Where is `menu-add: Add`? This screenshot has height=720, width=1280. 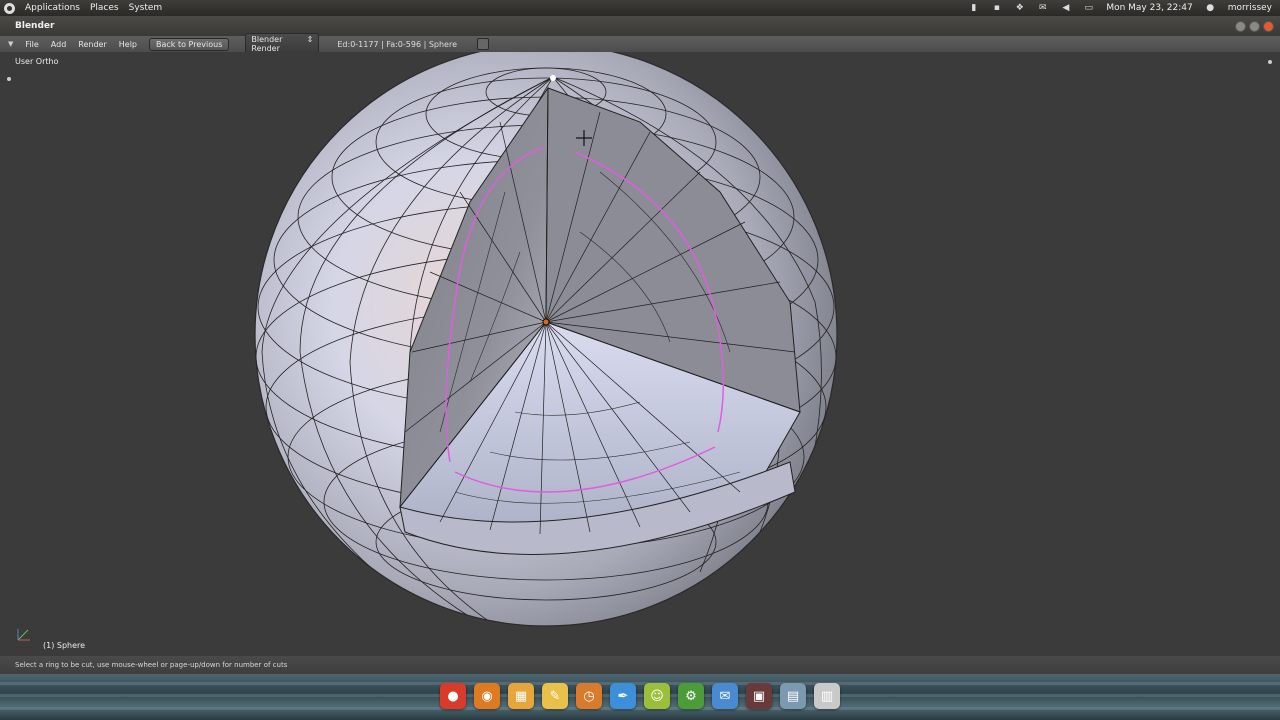
menu-add: Add is located at coordinates (59, 44).